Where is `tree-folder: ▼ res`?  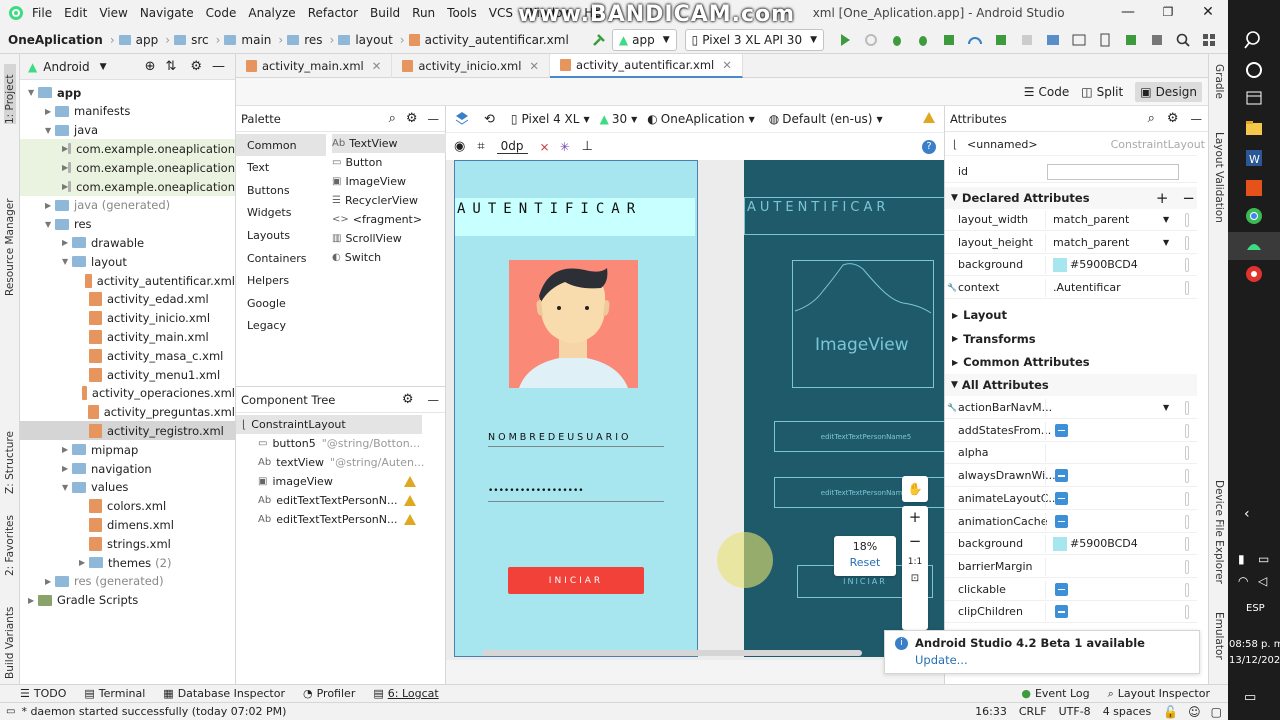 tree-folder: ▼ res is located at coordinates (127, 224).